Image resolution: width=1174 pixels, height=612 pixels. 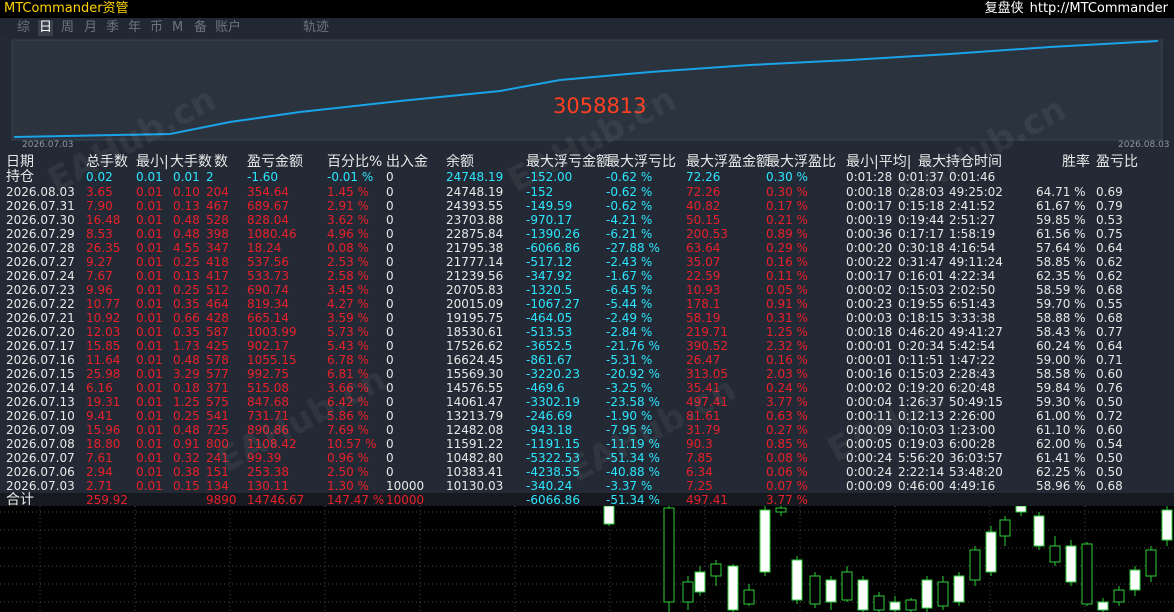 What do you see at coordinates (217, 290) in the screenshot?
I see `table-cell: 512` at bounding box center [217, 290].